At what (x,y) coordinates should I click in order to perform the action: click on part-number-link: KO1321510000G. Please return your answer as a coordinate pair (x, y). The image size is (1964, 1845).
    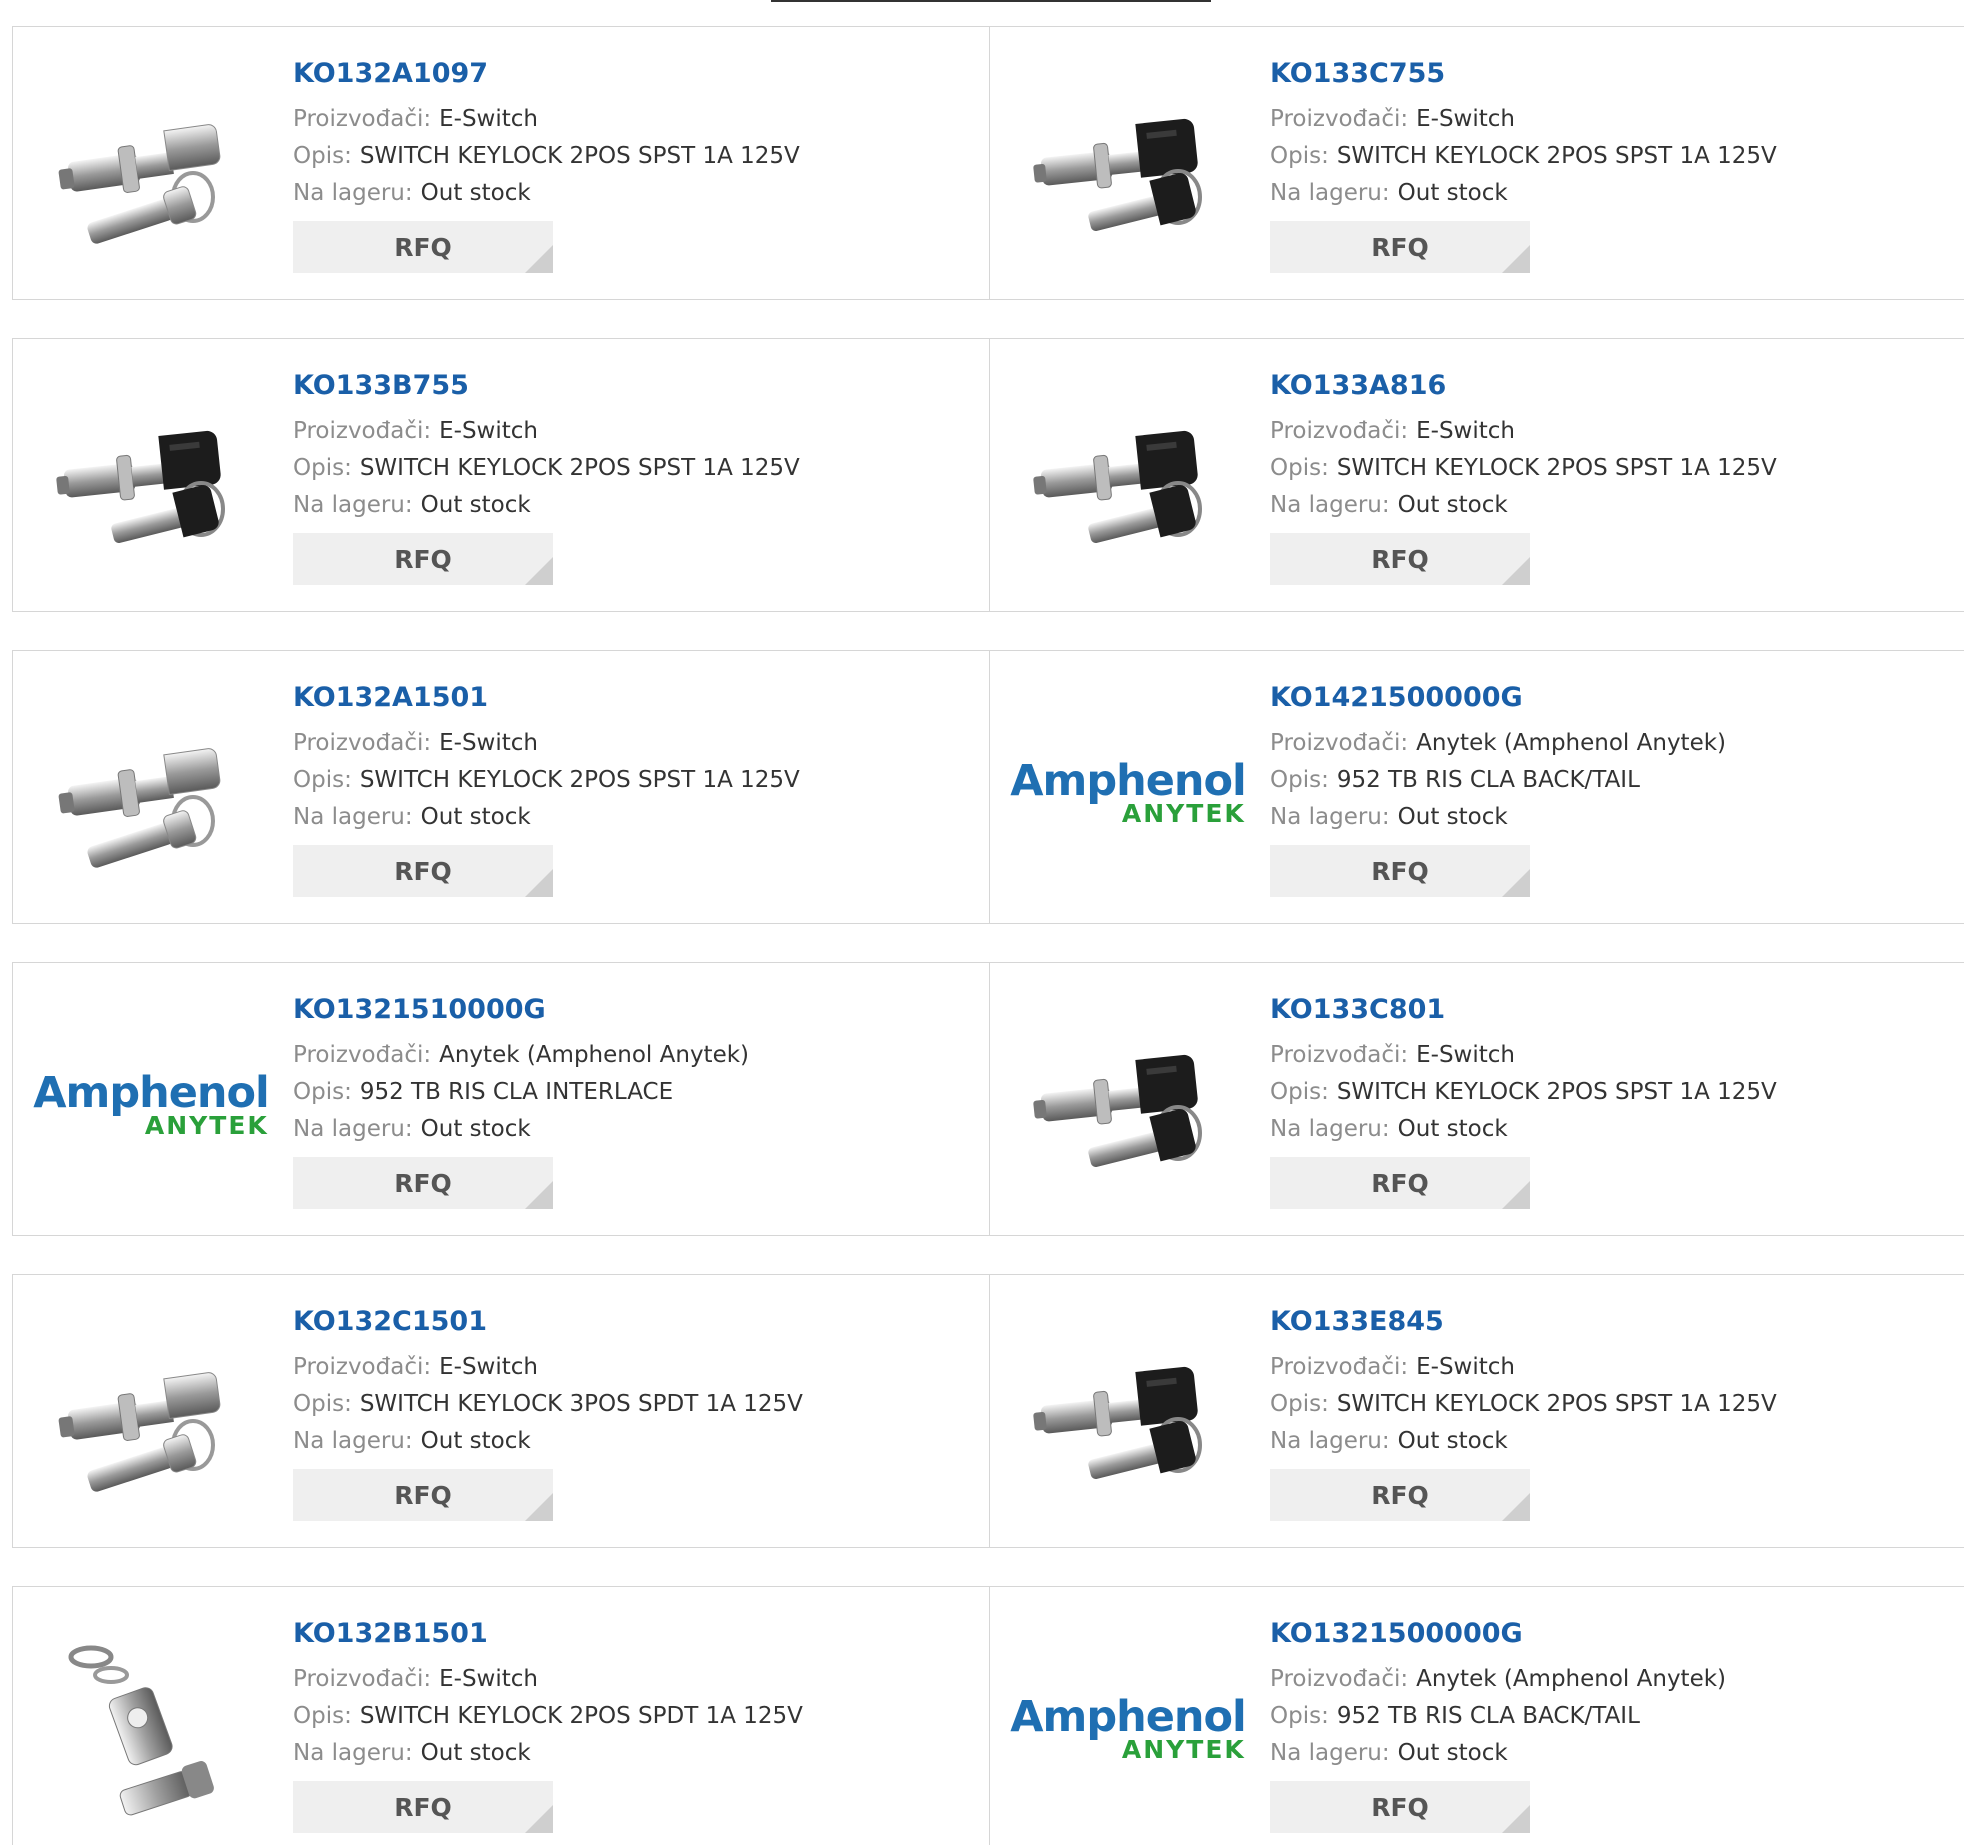
    Looking at the image, I should click on (631, 1010).